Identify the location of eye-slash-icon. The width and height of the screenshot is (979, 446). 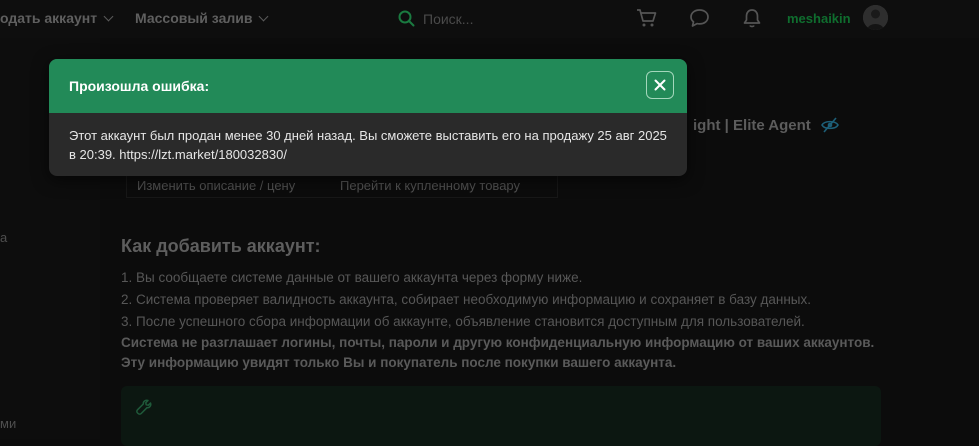
(830, 125).